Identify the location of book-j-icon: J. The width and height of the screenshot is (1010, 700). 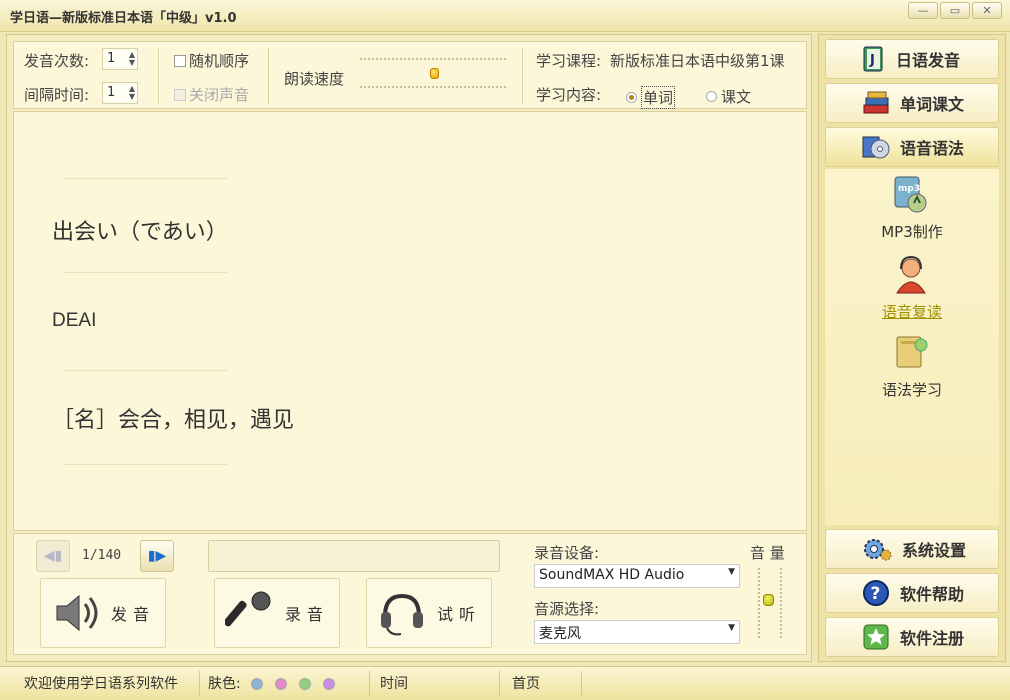
(873, 59).